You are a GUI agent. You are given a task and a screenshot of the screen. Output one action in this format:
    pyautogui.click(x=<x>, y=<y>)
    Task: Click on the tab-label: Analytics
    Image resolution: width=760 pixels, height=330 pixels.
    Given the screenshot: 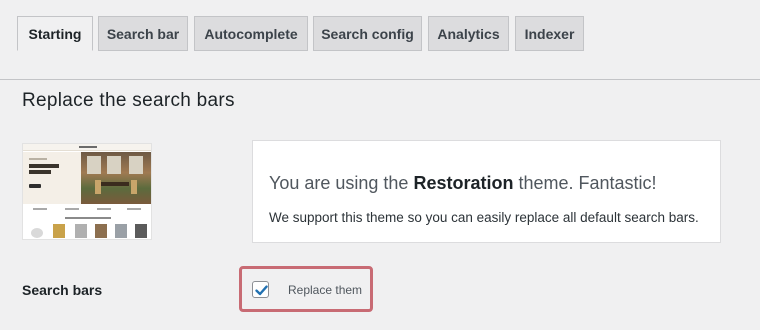 What is the action you would take?
    pyautogui.click(x=468, y=33)
    